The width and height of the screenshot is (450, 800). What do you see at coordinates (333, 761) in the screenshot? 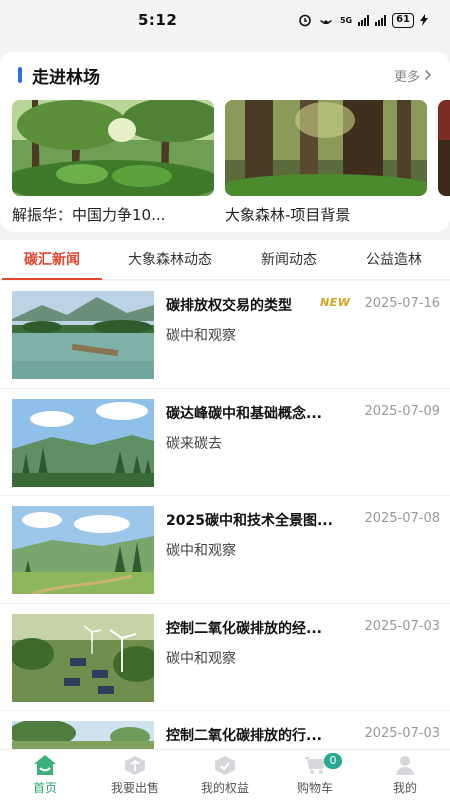
I see `cart-count-badge: 0` at bounding box center [333, 761].